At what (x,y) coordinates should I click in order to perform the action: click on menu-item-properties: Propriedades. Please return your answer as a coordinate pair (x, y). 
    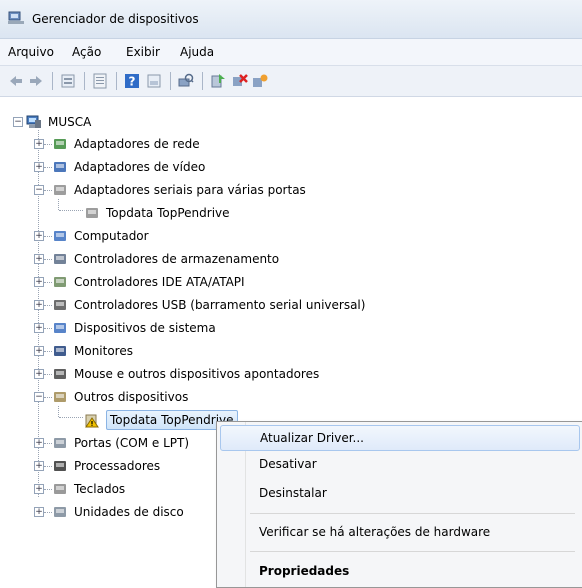
    Looking at the image, I should click on (399, 571).